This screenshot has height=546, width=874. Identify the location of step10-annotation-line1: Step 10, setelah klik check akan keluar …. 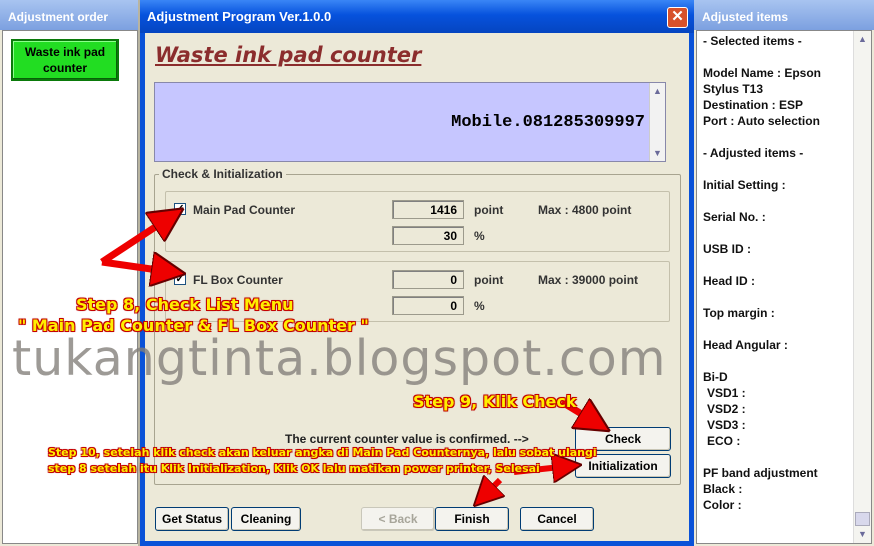
(322, 452).